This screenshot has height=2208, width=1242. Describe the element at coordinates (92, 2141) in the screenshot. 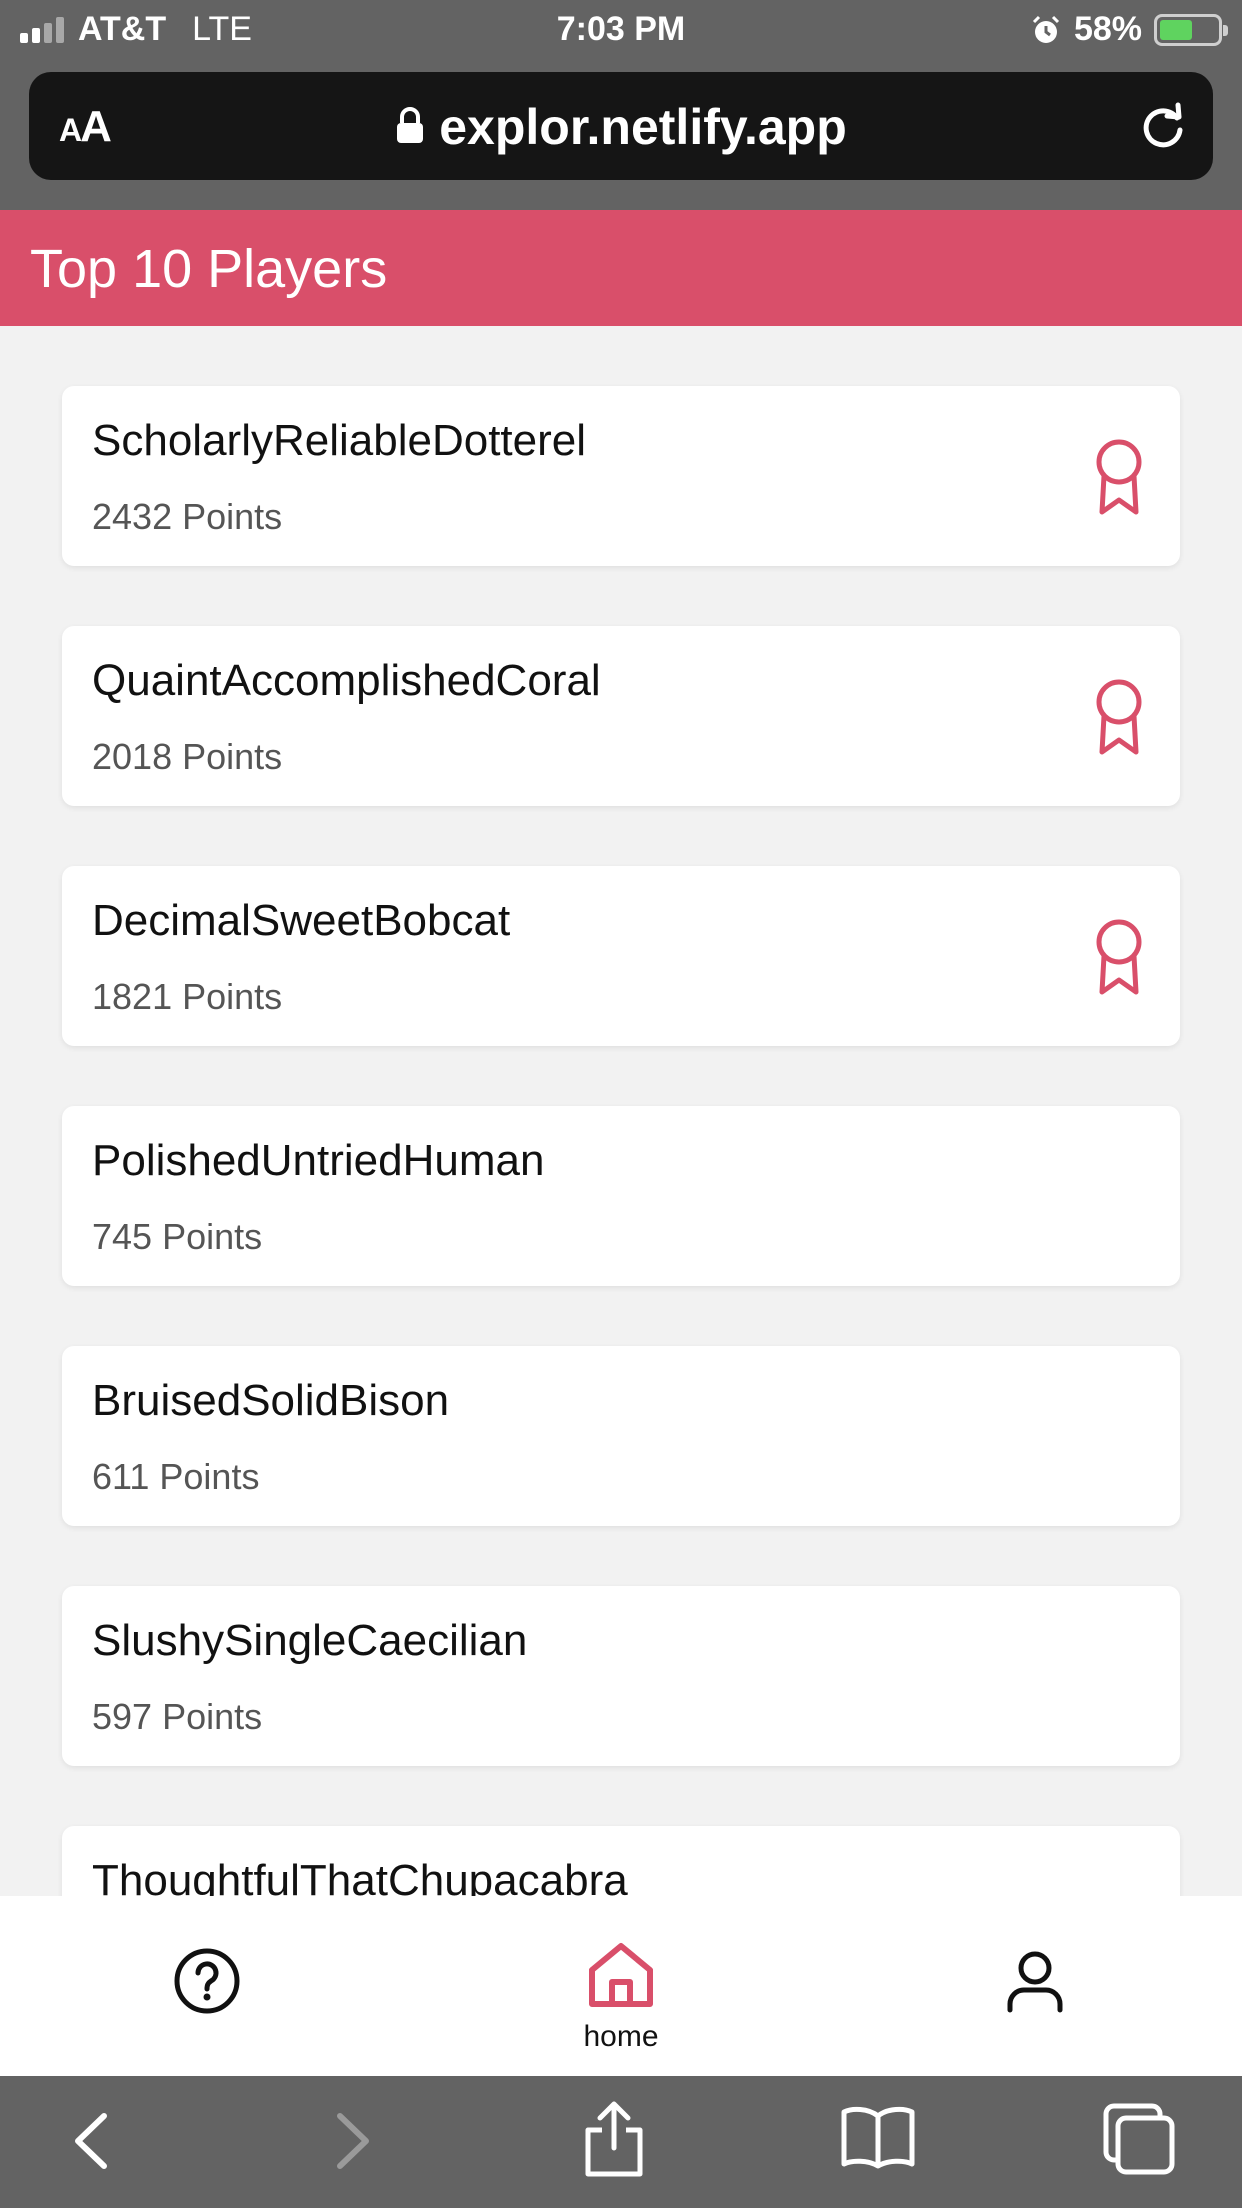

I see `back-icon` at that location.